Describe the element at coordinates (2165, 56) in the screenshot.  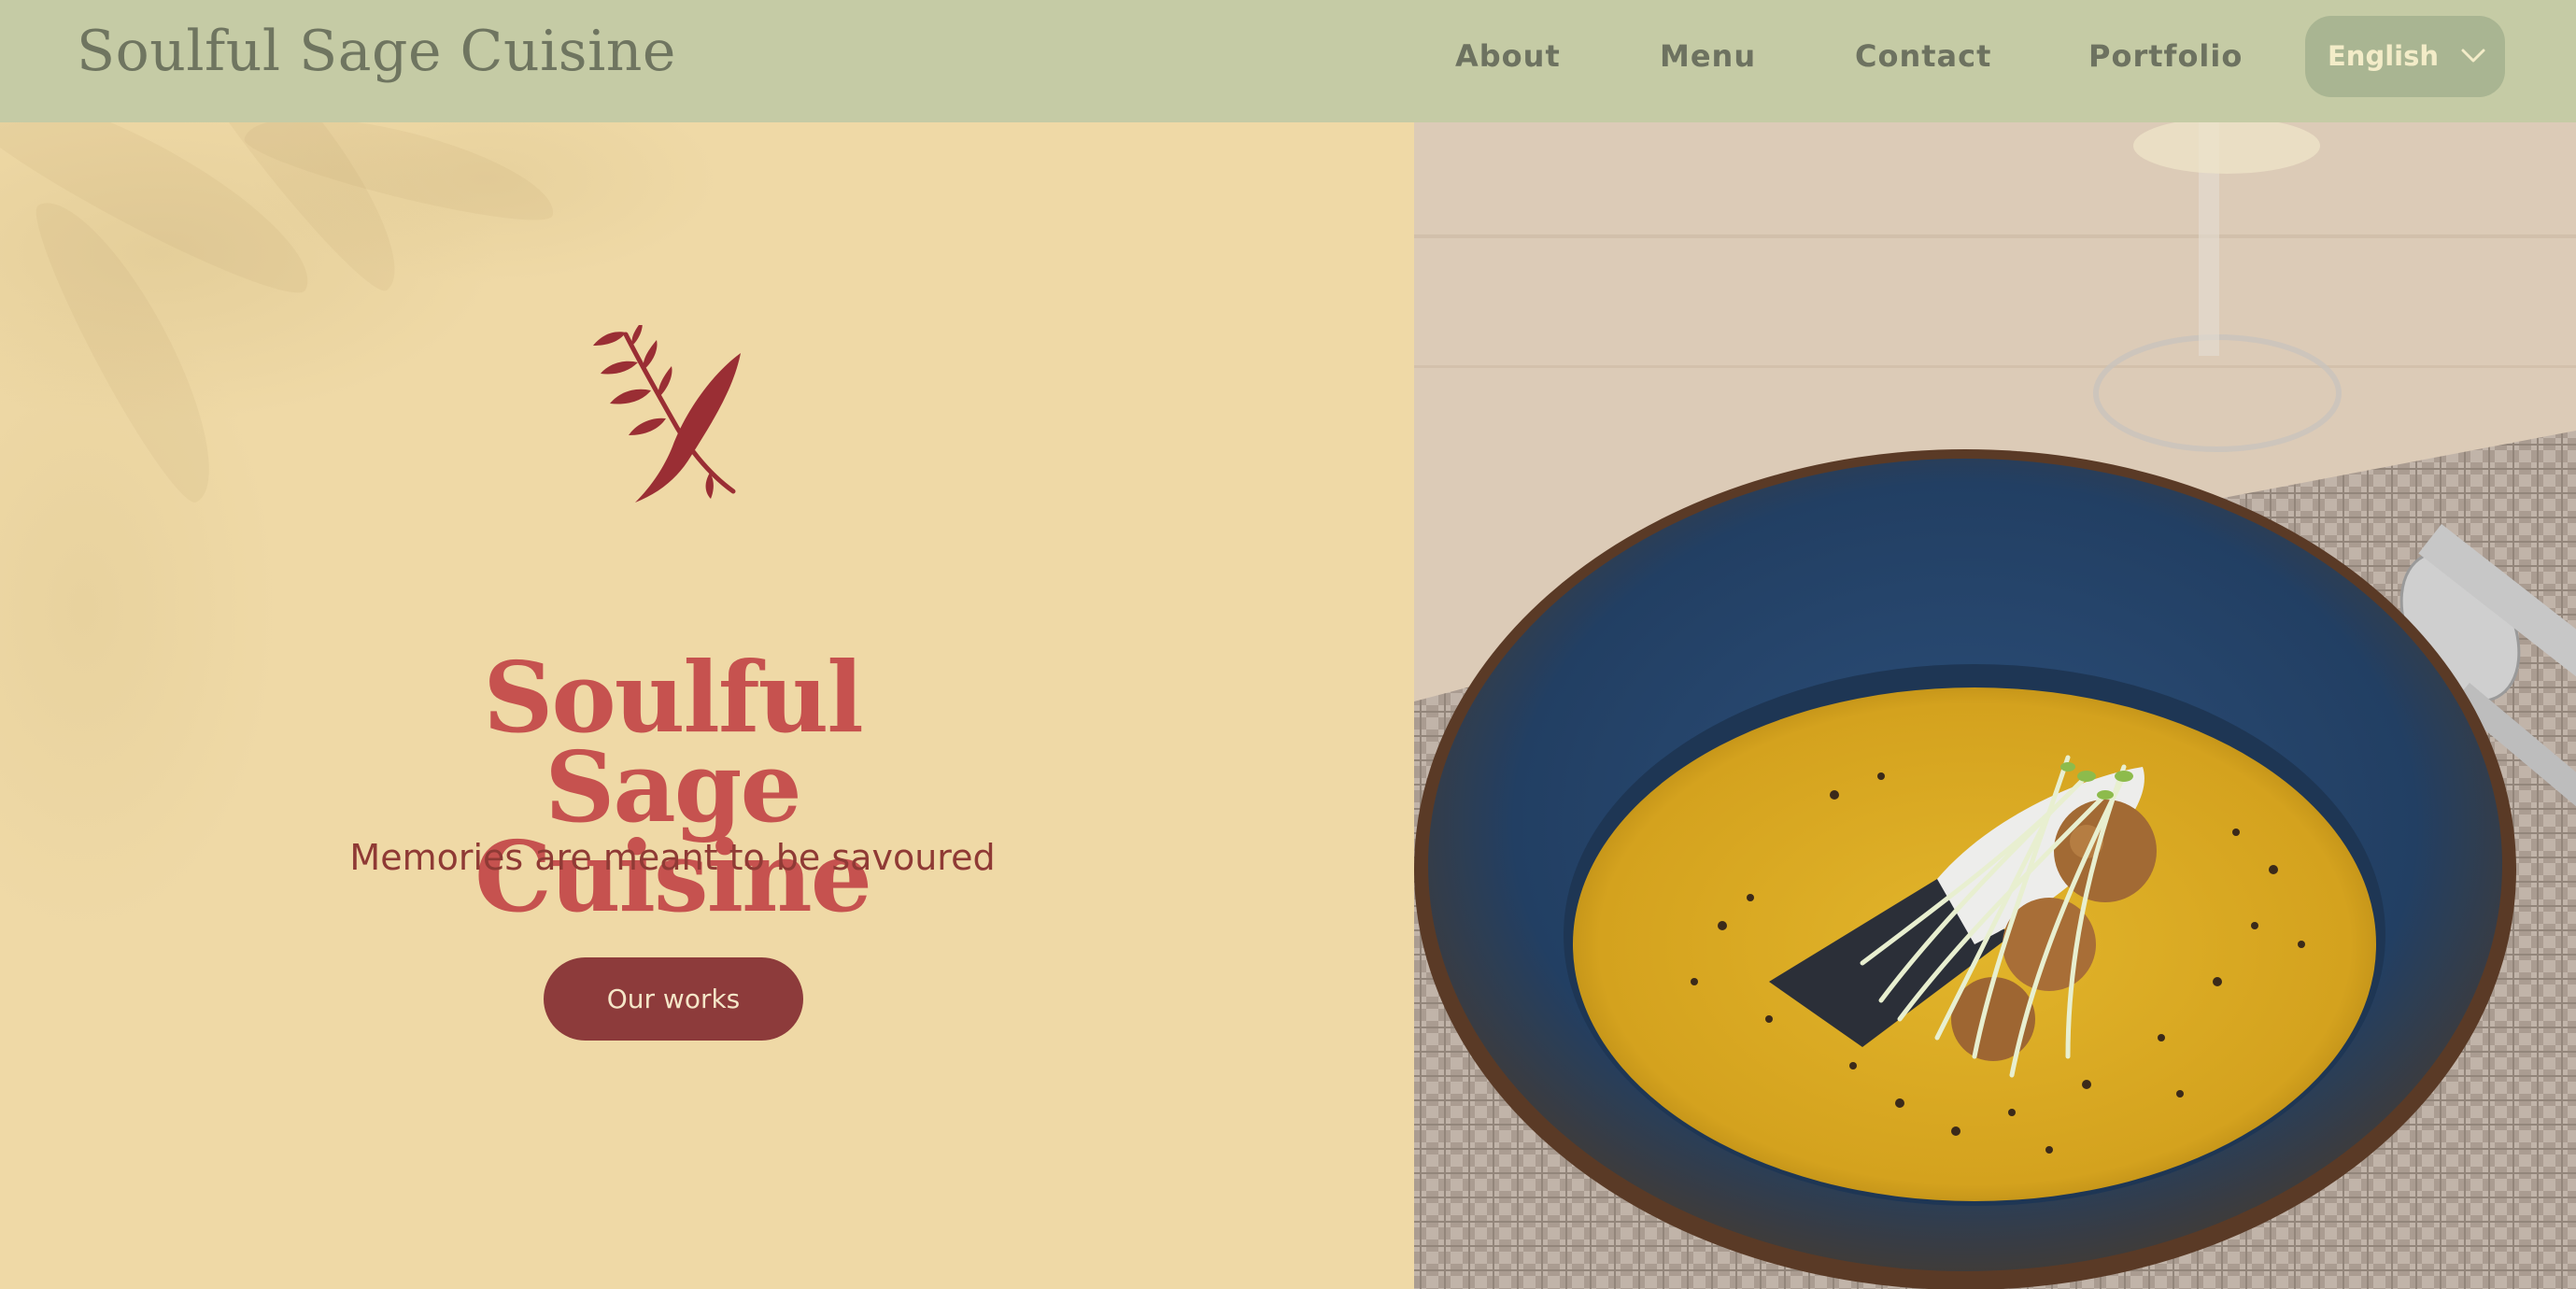
I see `nav-portfolio: Portfolio` at that location.